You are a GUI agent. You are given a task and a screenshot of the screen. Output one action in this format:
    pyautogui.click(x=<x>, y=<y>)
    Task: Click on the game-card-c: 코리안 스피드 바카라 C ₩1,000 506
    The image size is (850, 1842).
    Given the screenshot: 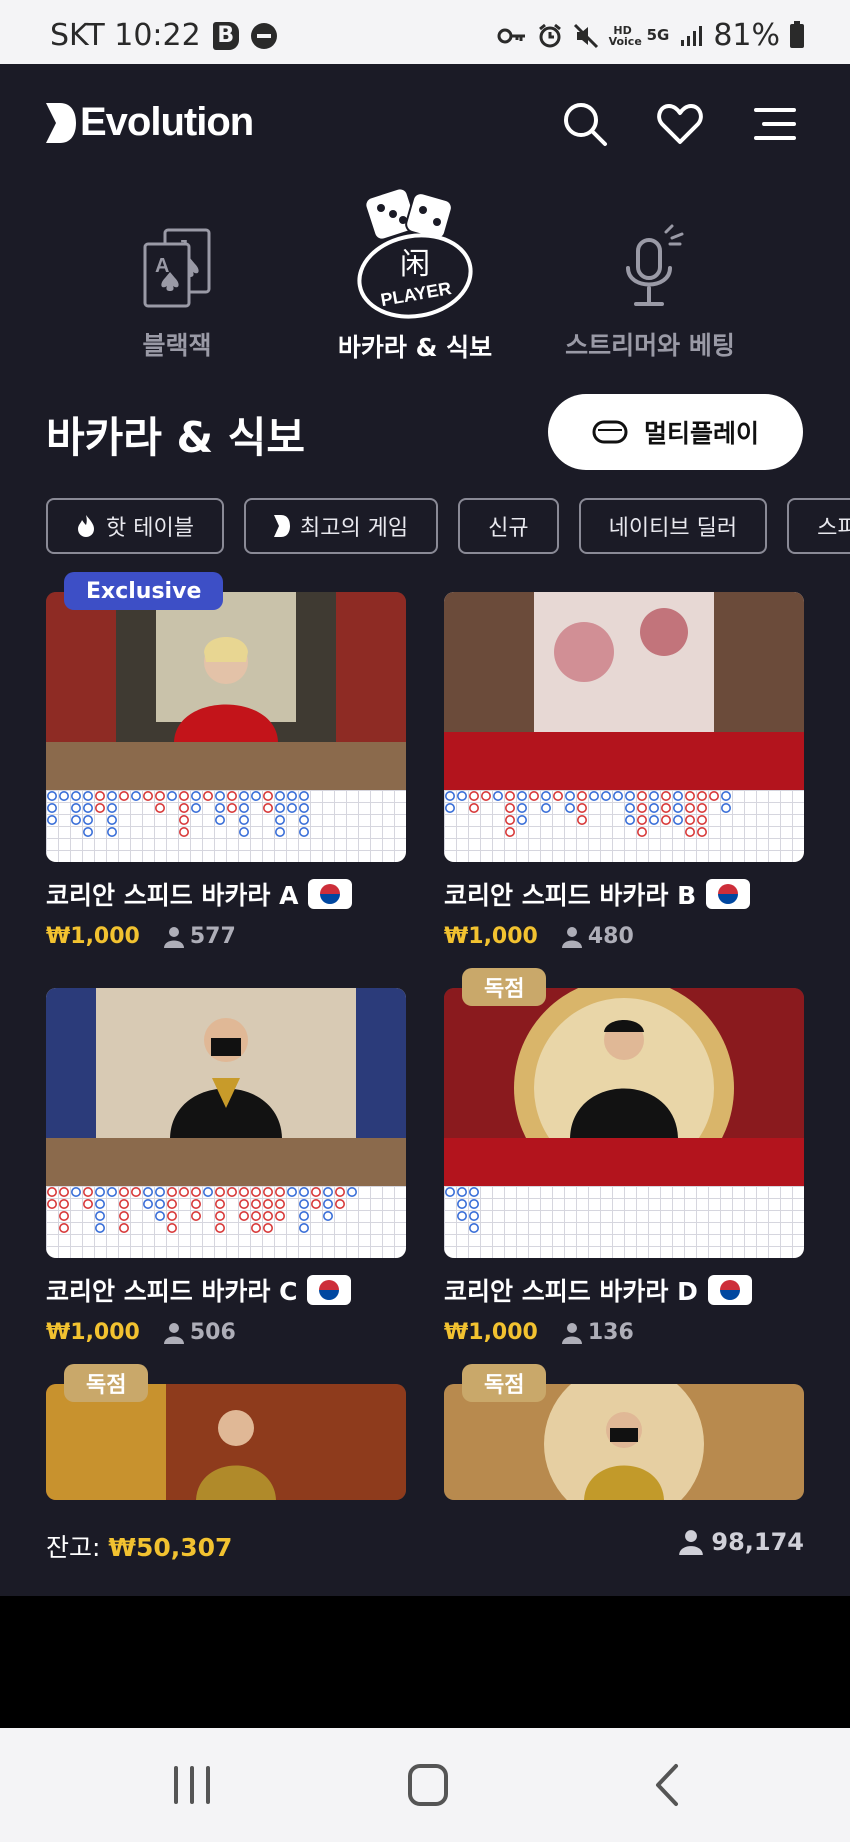 What is the action you would take?
    pyautogui.click(x=226, y=1166)
    